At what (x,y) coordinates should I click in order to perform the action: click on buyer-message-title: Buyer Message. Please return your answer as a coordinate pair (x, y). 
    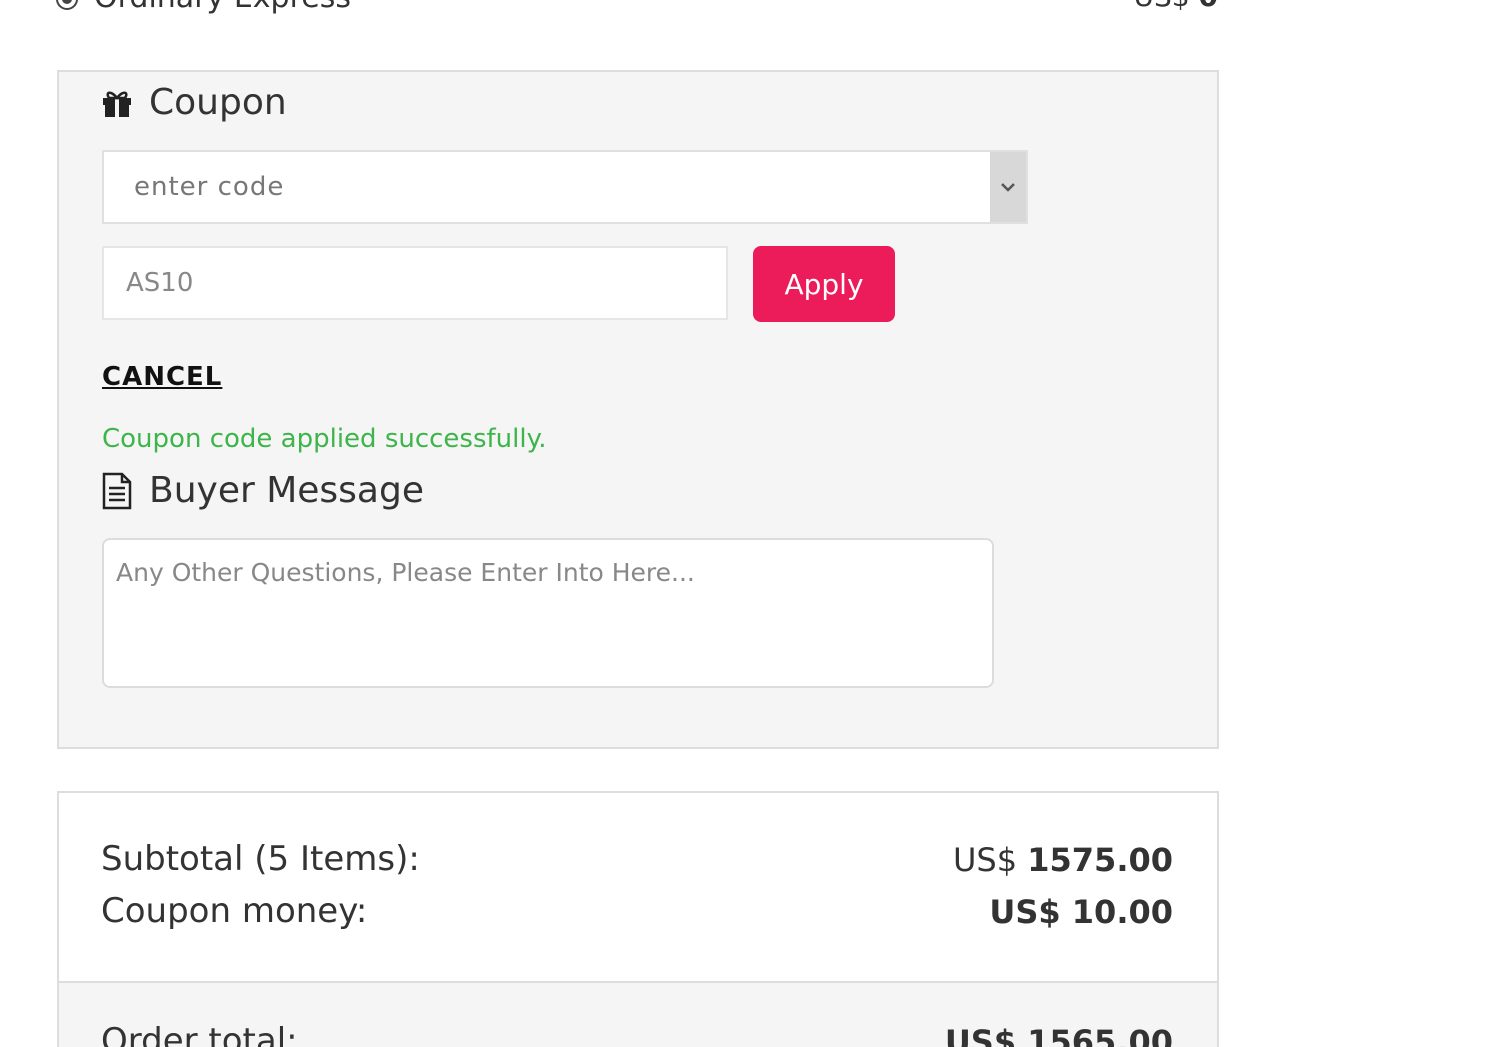
    Looking at the image, I should click on (286, 490).